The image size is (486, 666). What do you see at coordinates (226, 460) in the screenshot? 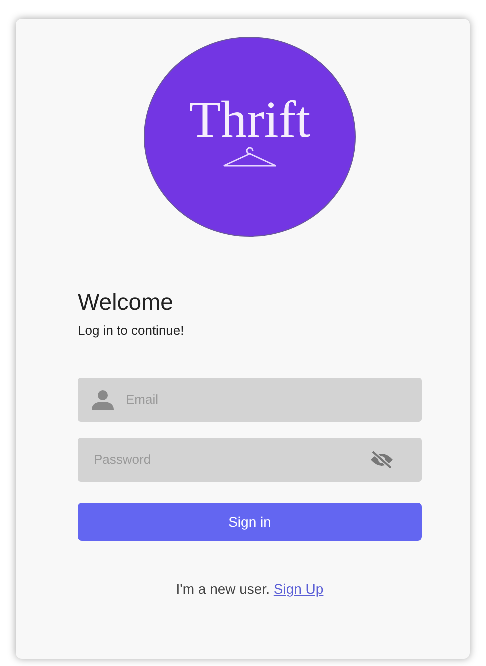
I see `password-input: Password` at bounding box center [226, 460].